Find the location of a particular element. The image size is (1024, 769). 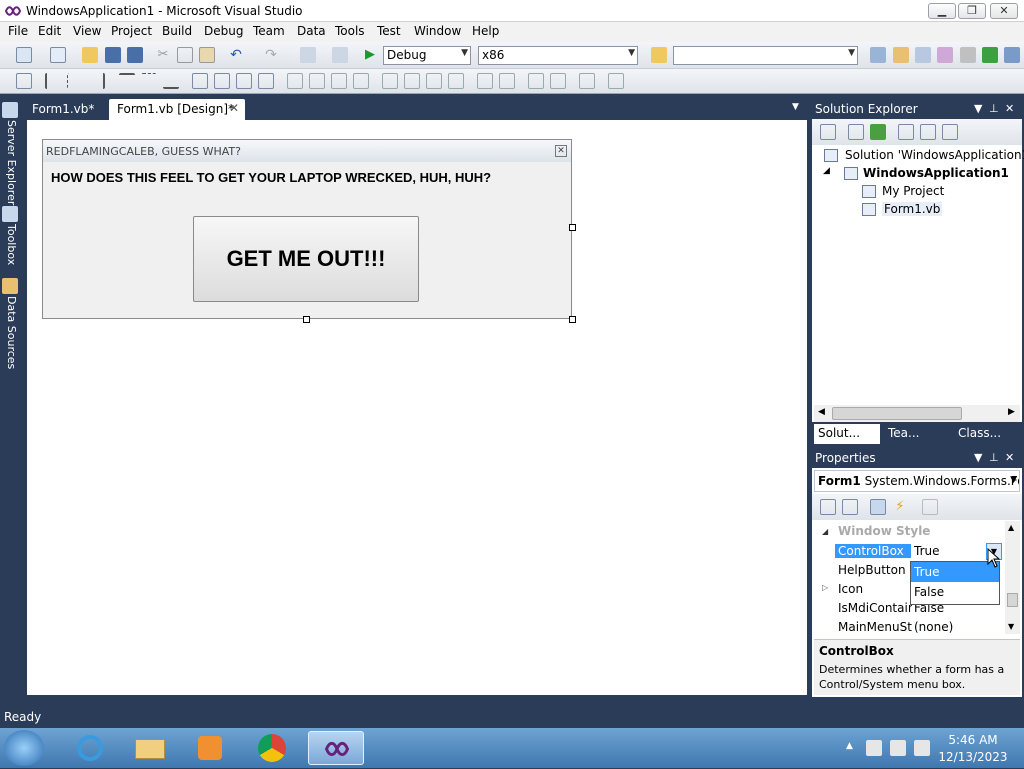

find-in-files-icon is located at coordinates (659, 55).